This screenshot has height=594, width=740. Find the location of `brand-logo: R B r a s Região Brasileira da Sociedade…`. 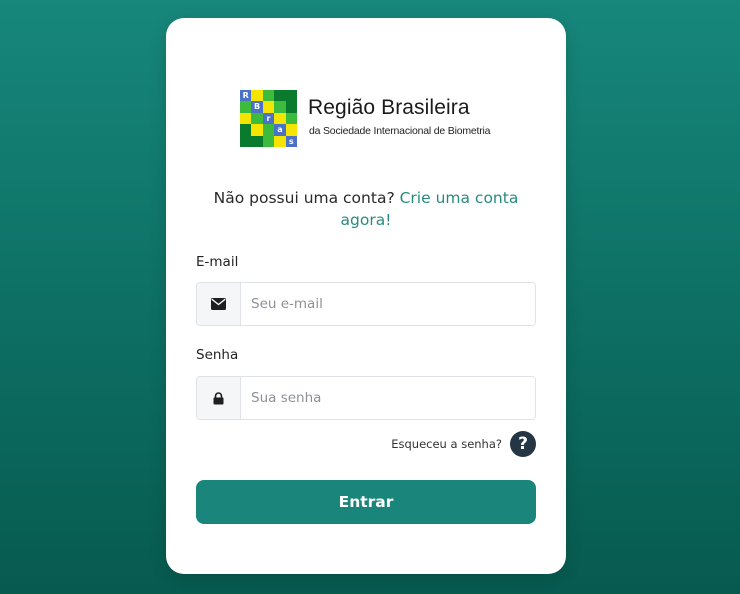

brand-logo: R B r a s Região Brasileira da Sociedade… is located at coordinates (368, 119).